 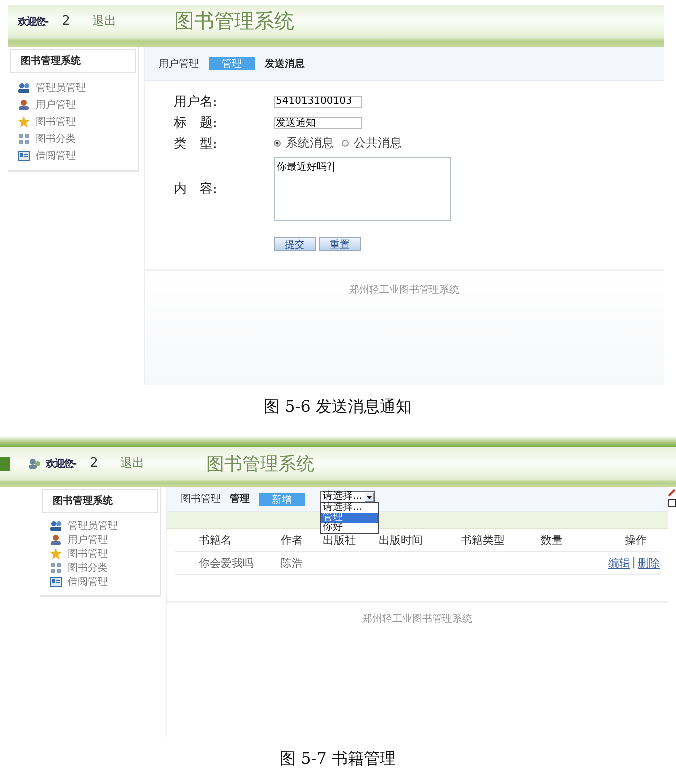 I want to click on column-header: 书籍类型, so click(x=483, y=540).